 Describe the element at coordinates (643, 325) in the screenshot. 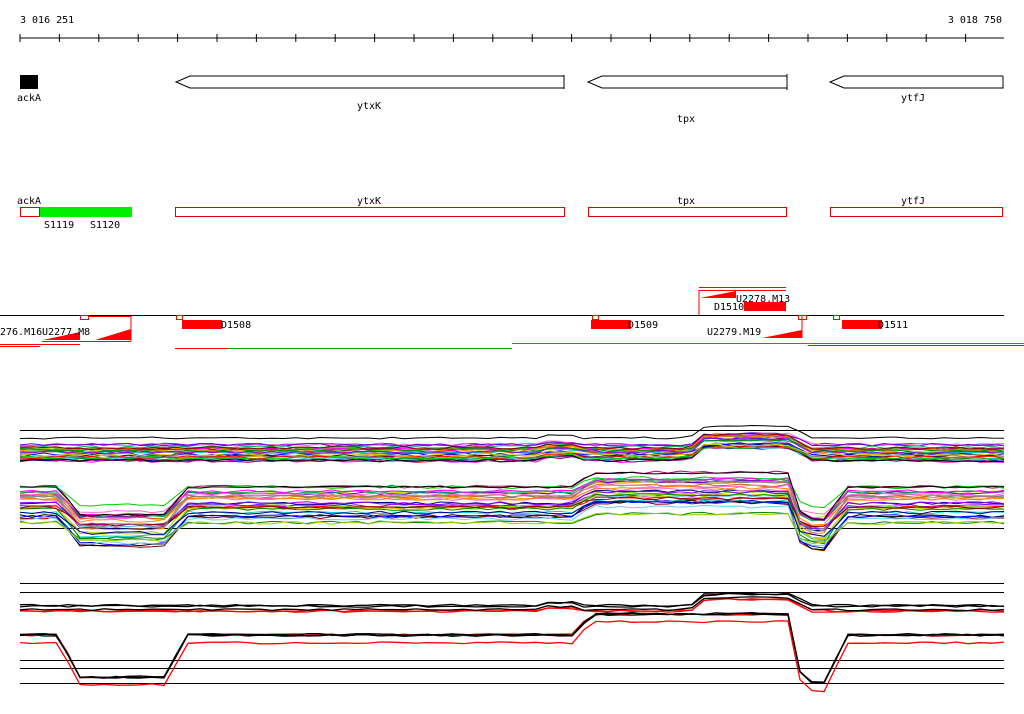

I see `feature-D1509-label: D1509` at that location.